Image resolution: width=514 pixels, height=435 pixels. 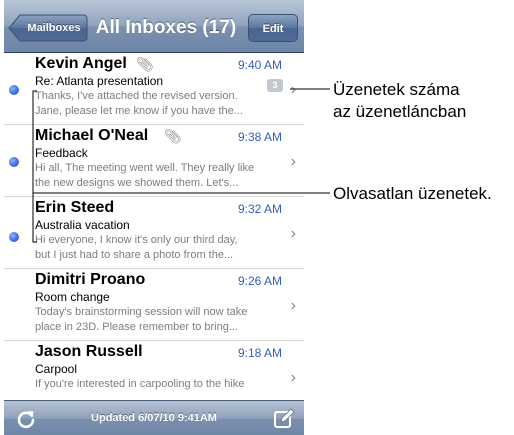 I want to click on thread-count-callout-line1: Üzenetek száma, so click(x=396, y=89).